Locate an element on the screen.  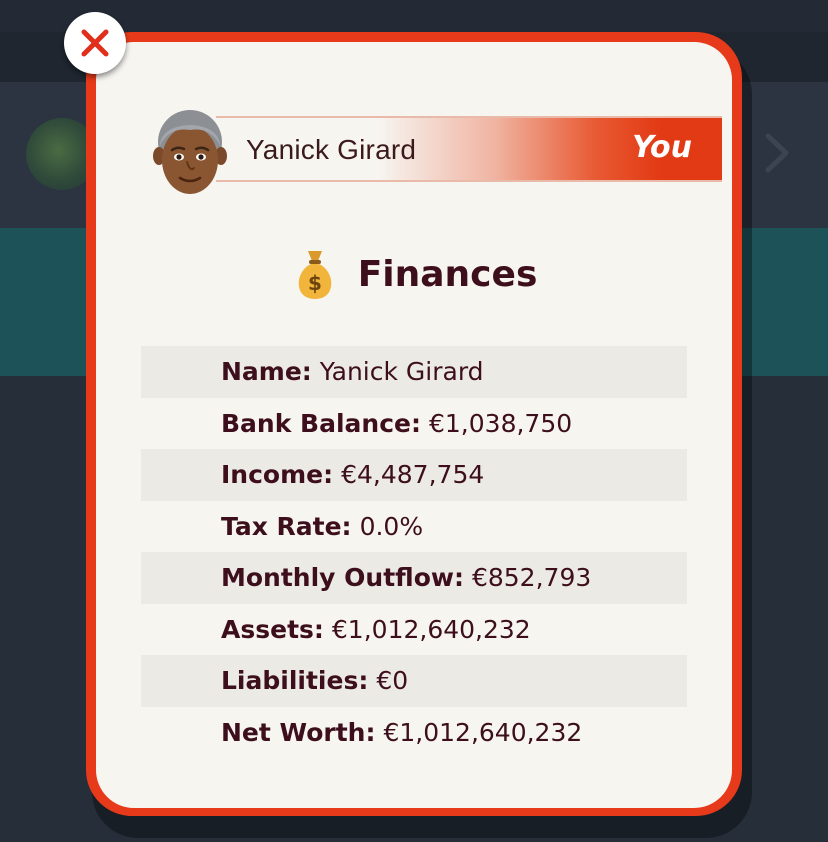
close-icon is located at coordinates (95, 43).